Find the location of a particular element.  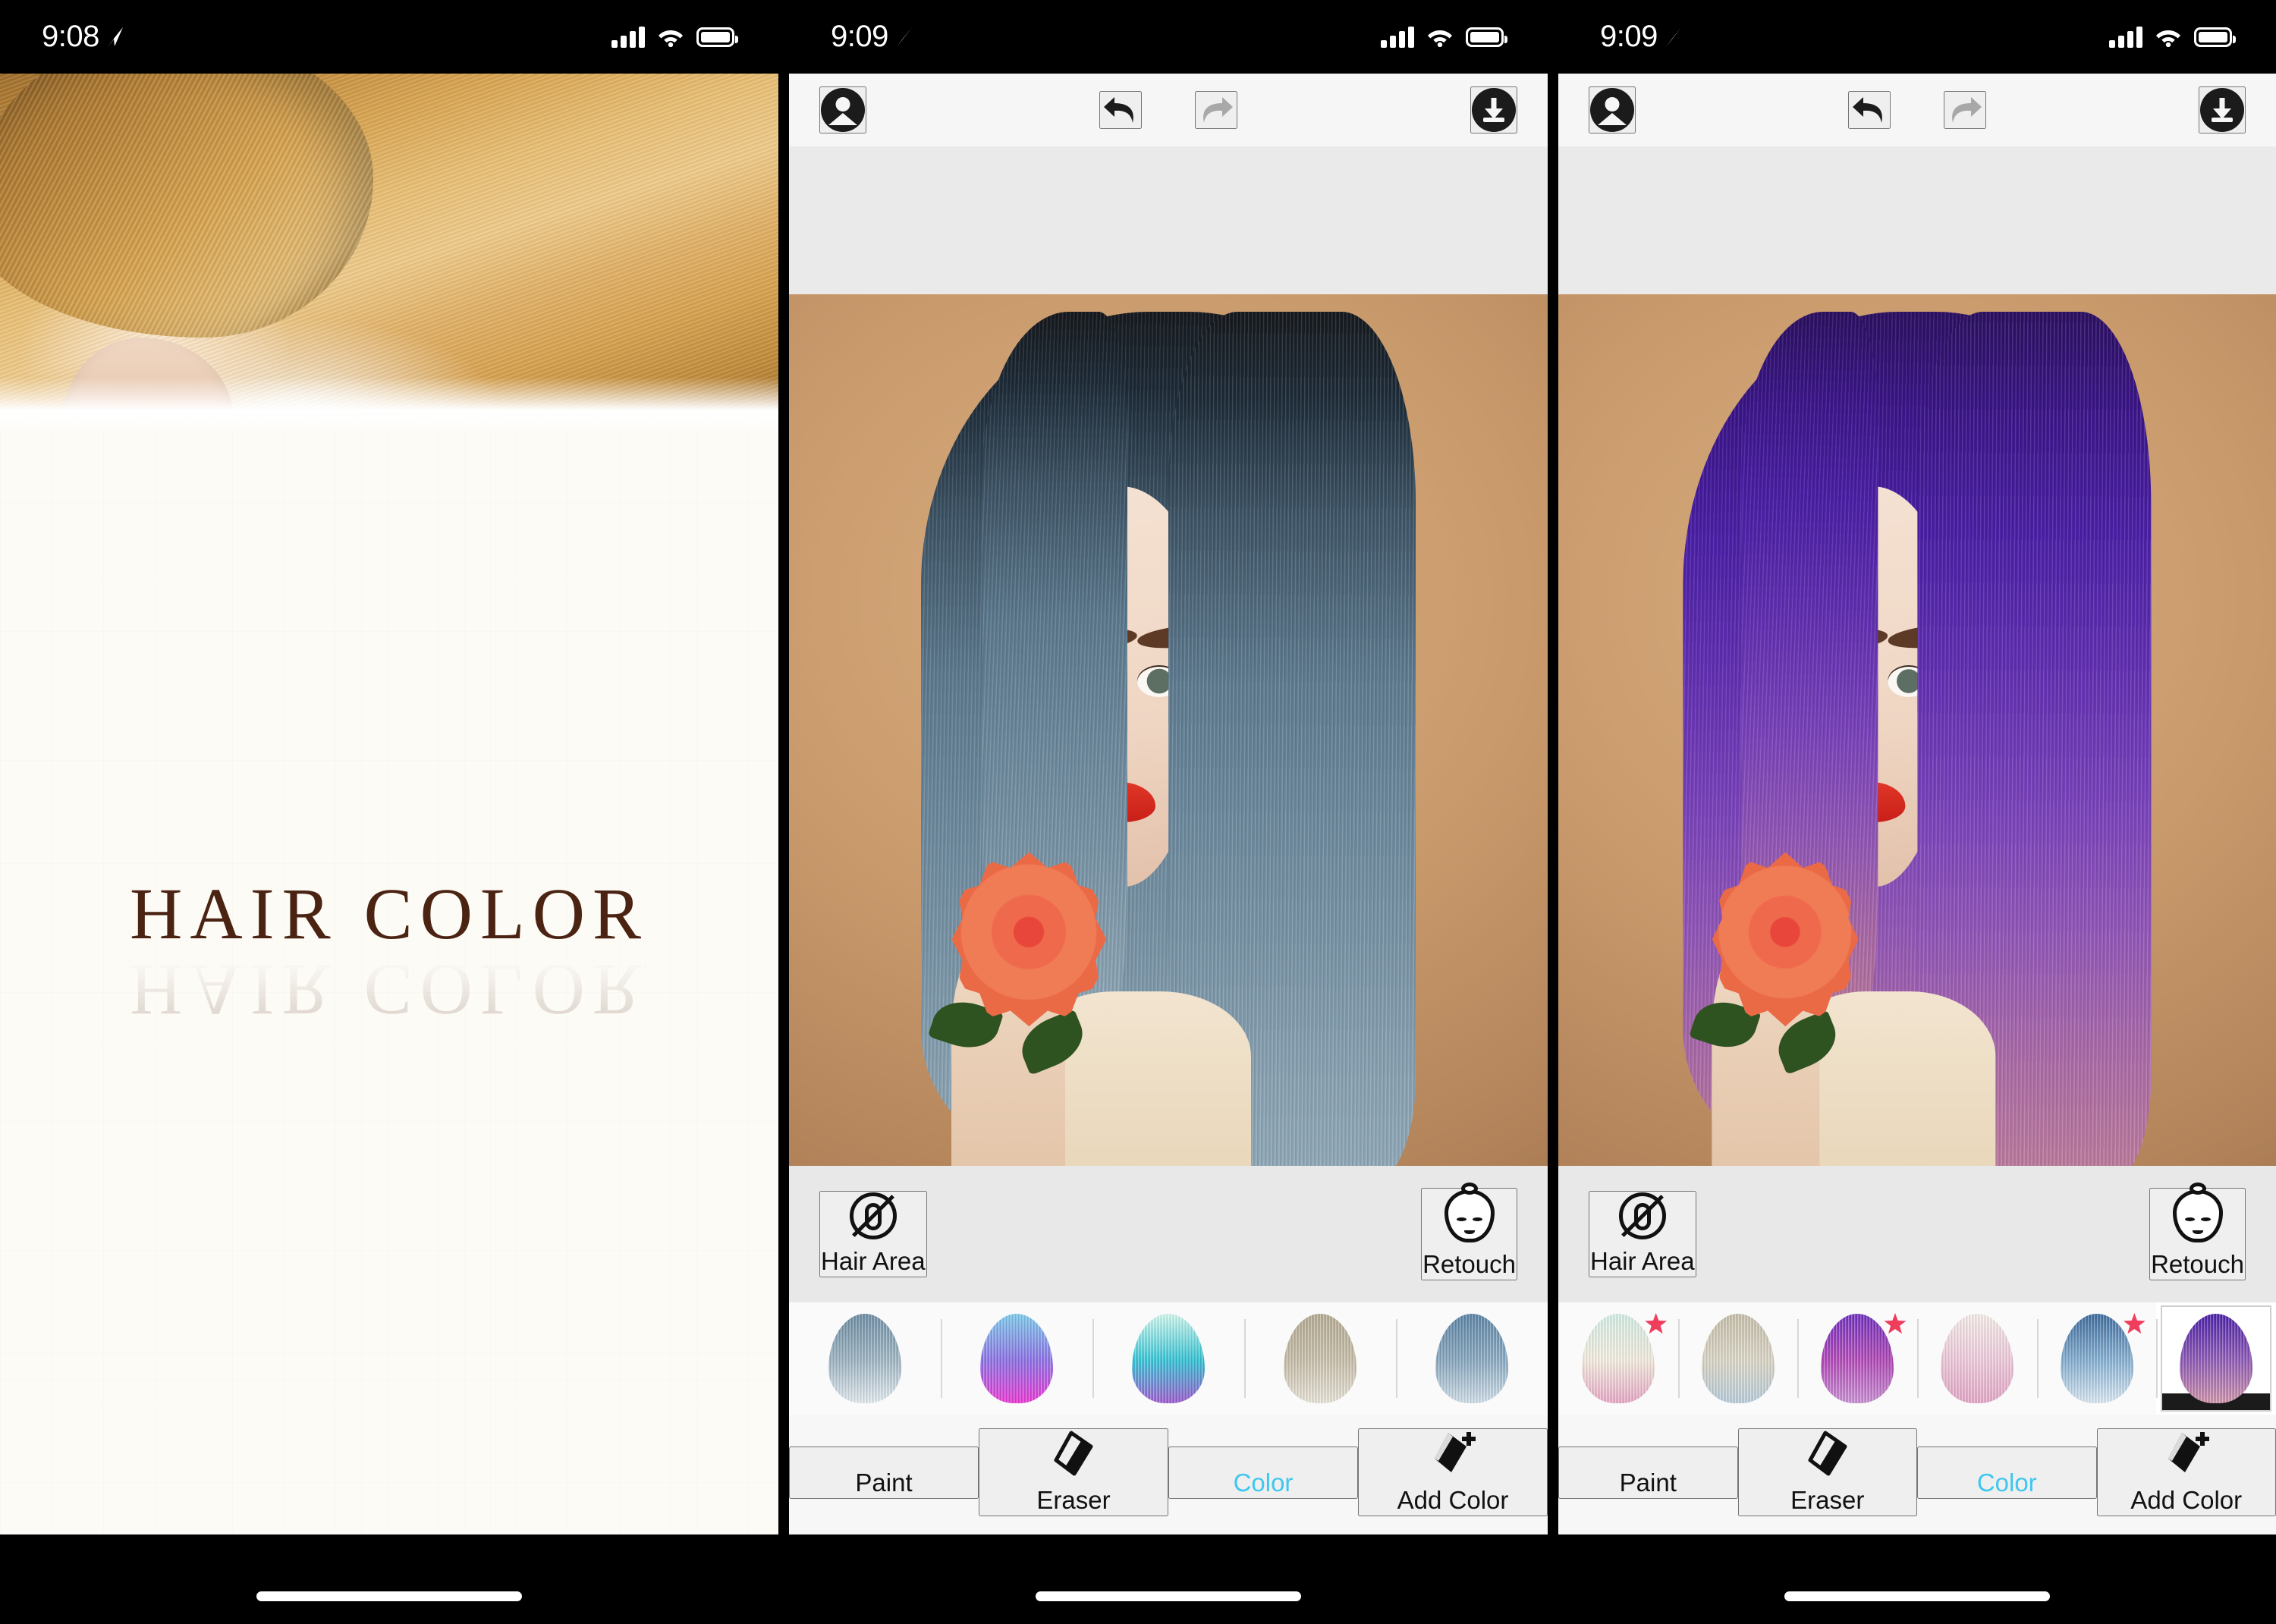

undo-redo-group is located at coordinates (1917, 110).